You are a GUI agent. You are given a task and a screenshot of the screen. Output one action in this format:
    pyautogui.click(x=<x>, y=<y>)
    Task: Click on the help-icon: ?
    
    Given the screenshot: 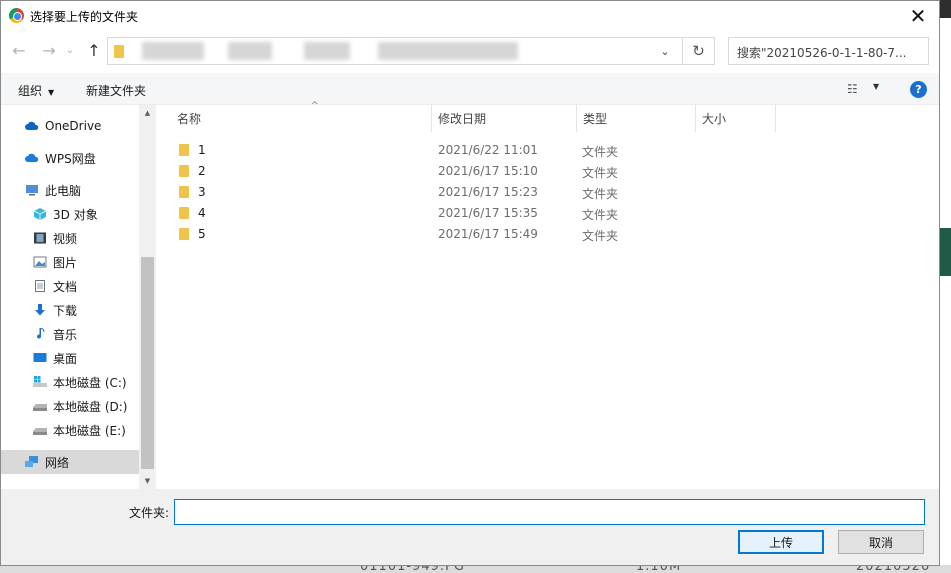 What is the action you would take?
    pyautogui.click(x=918, y=89)
    